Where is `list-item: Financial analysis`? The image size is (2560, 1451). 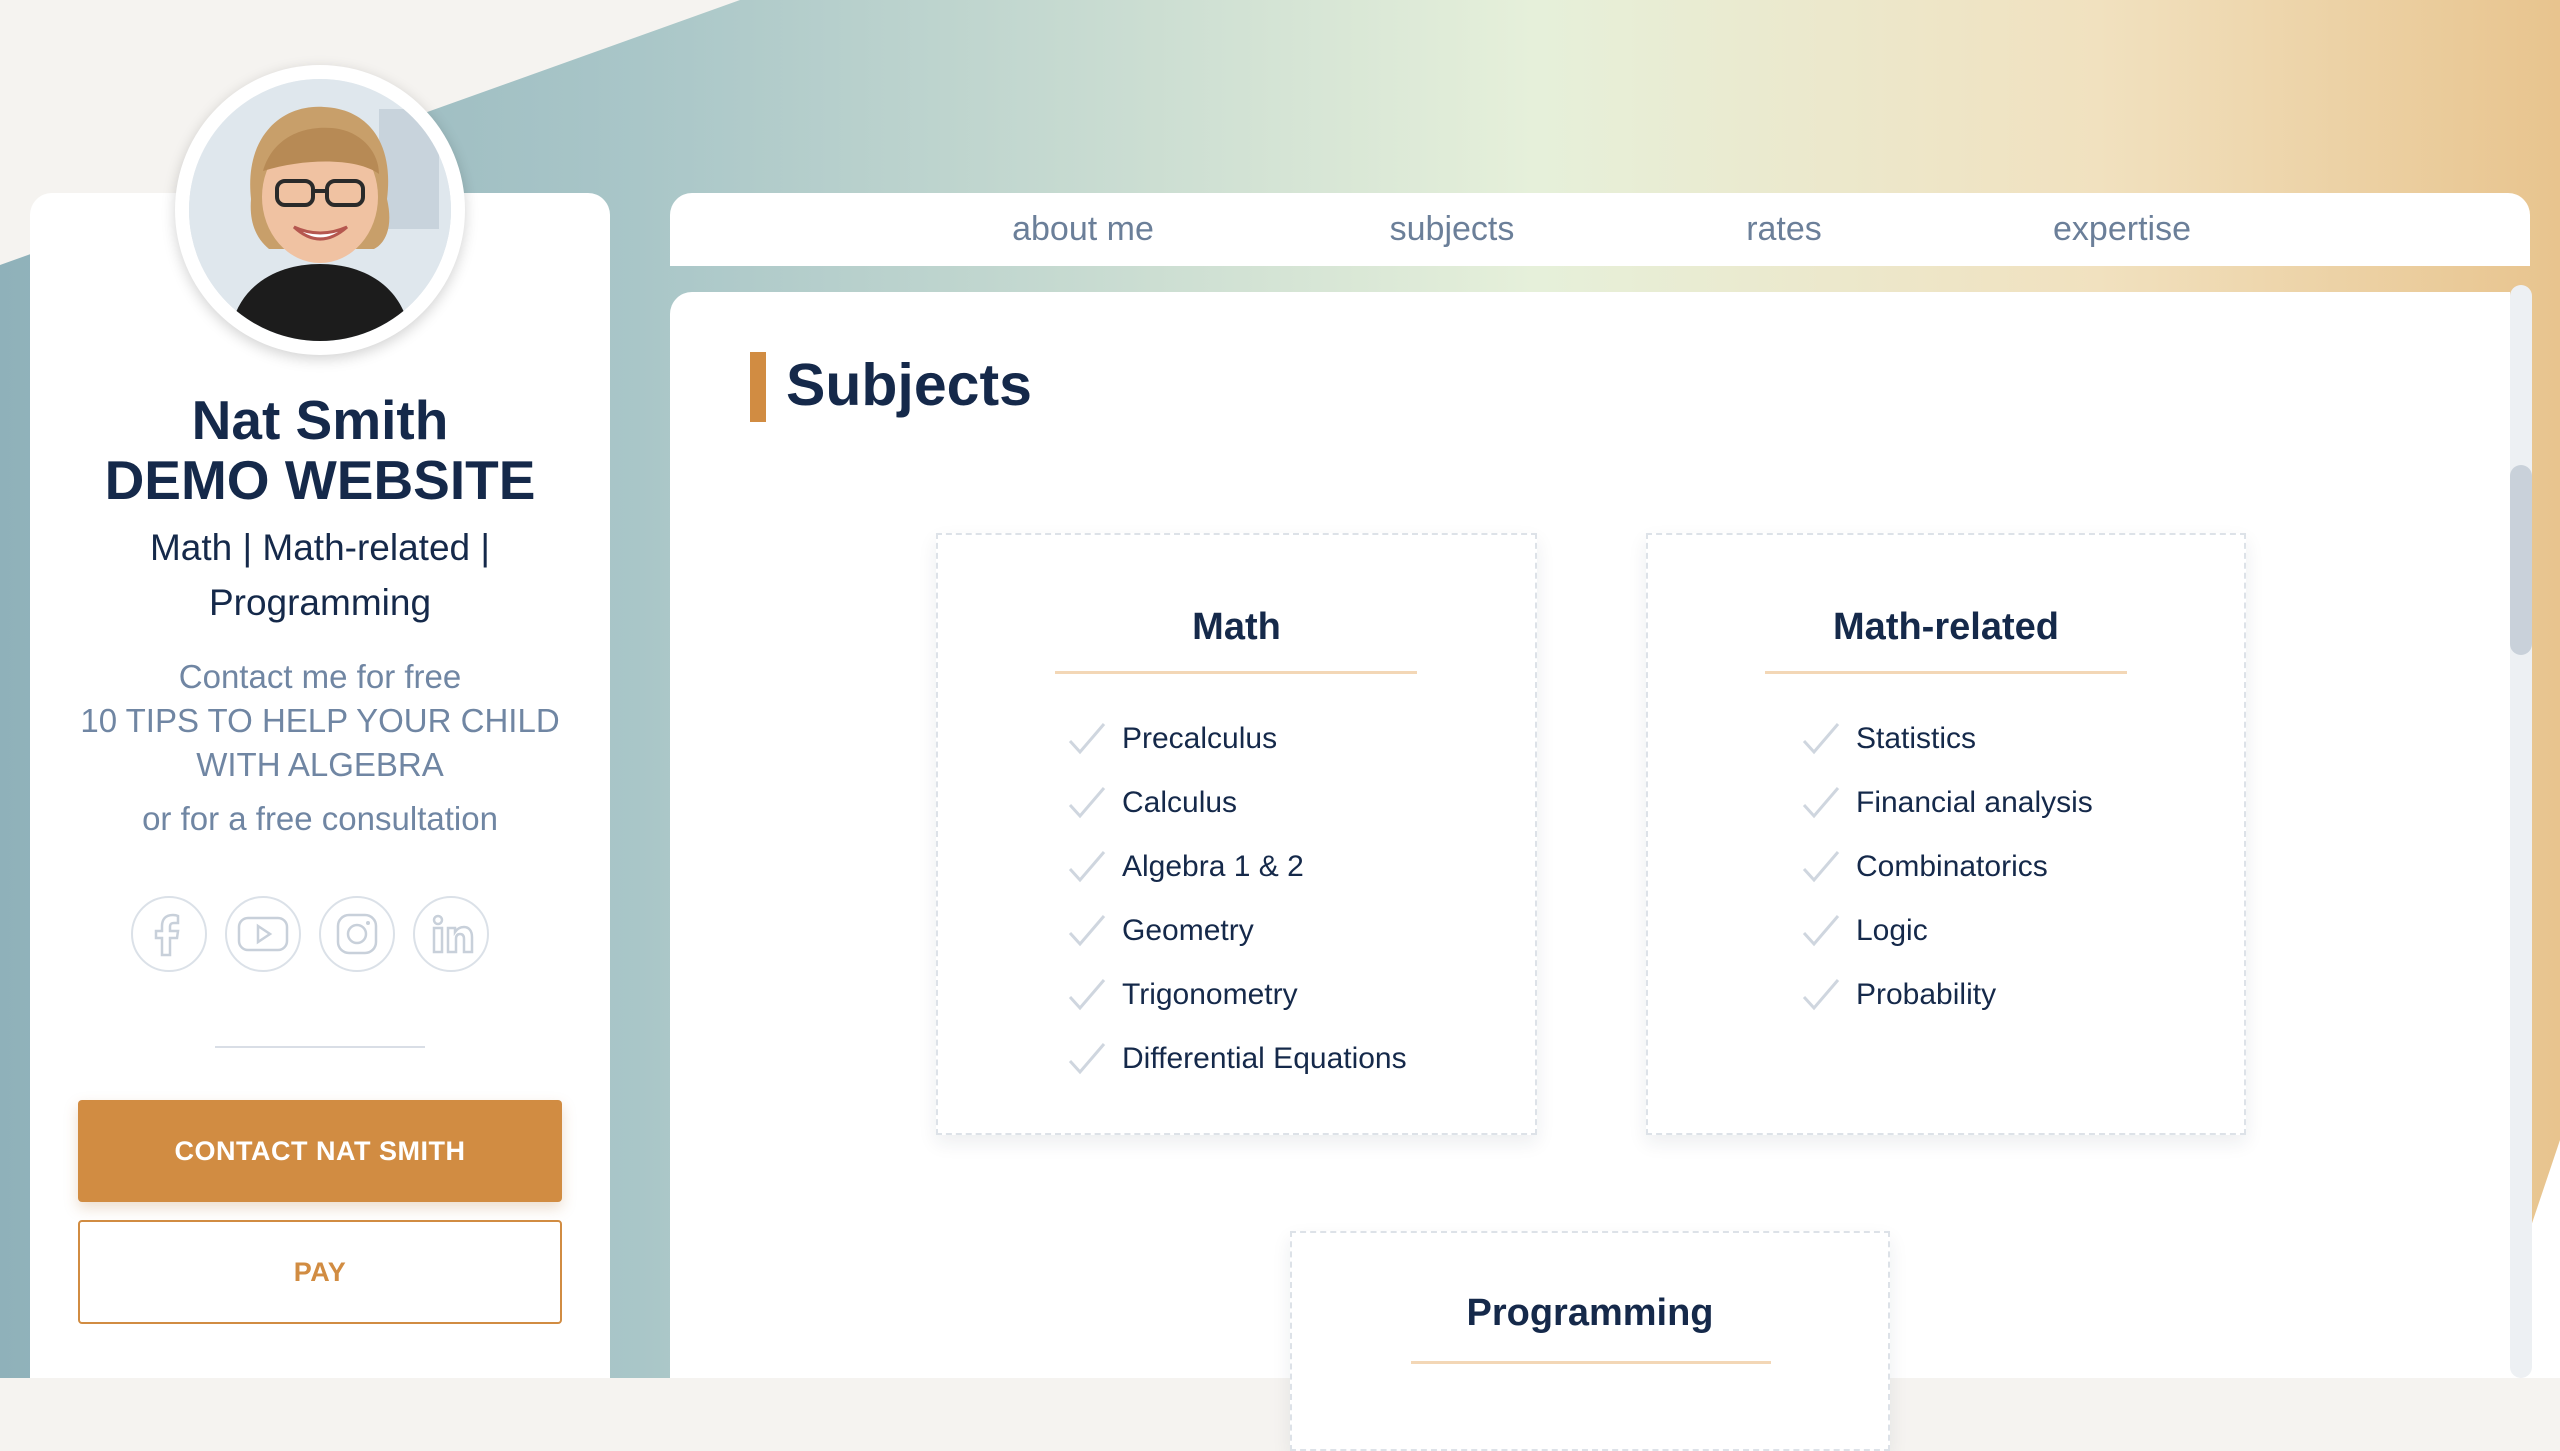
list-item: Financial analysis is located at coordinates (1946, 803).